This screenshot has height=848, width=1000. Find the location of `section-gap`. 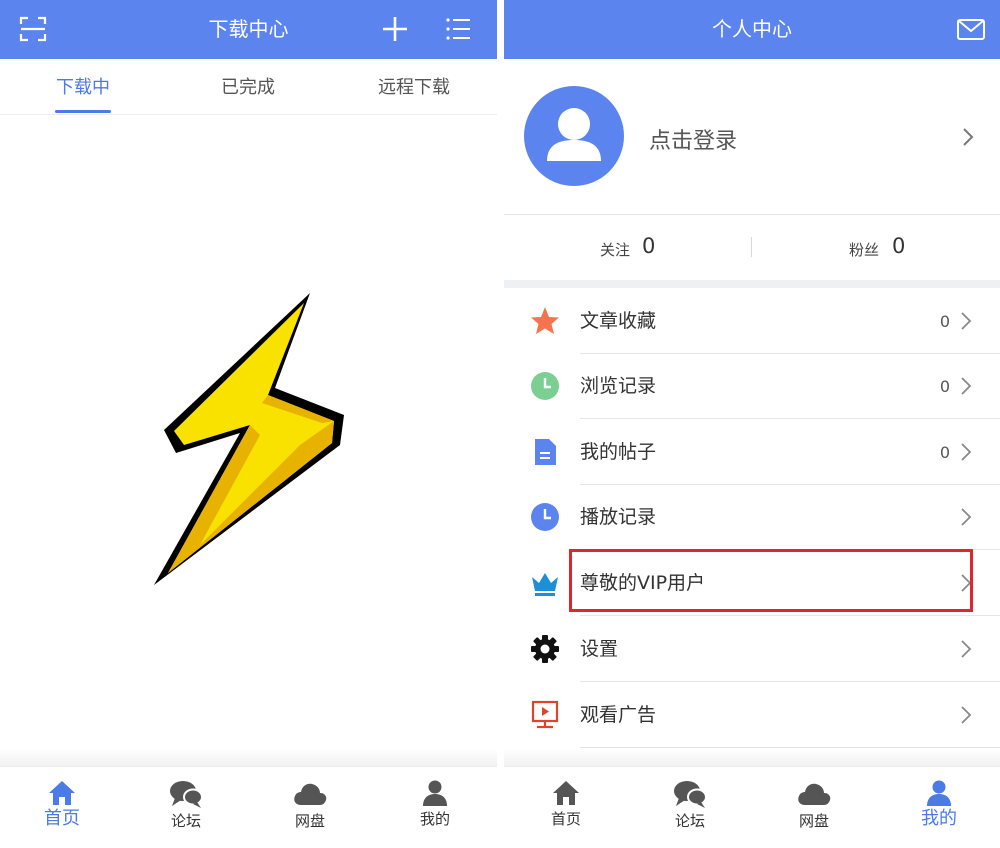

section-gap is located at coordinates (752, 284).